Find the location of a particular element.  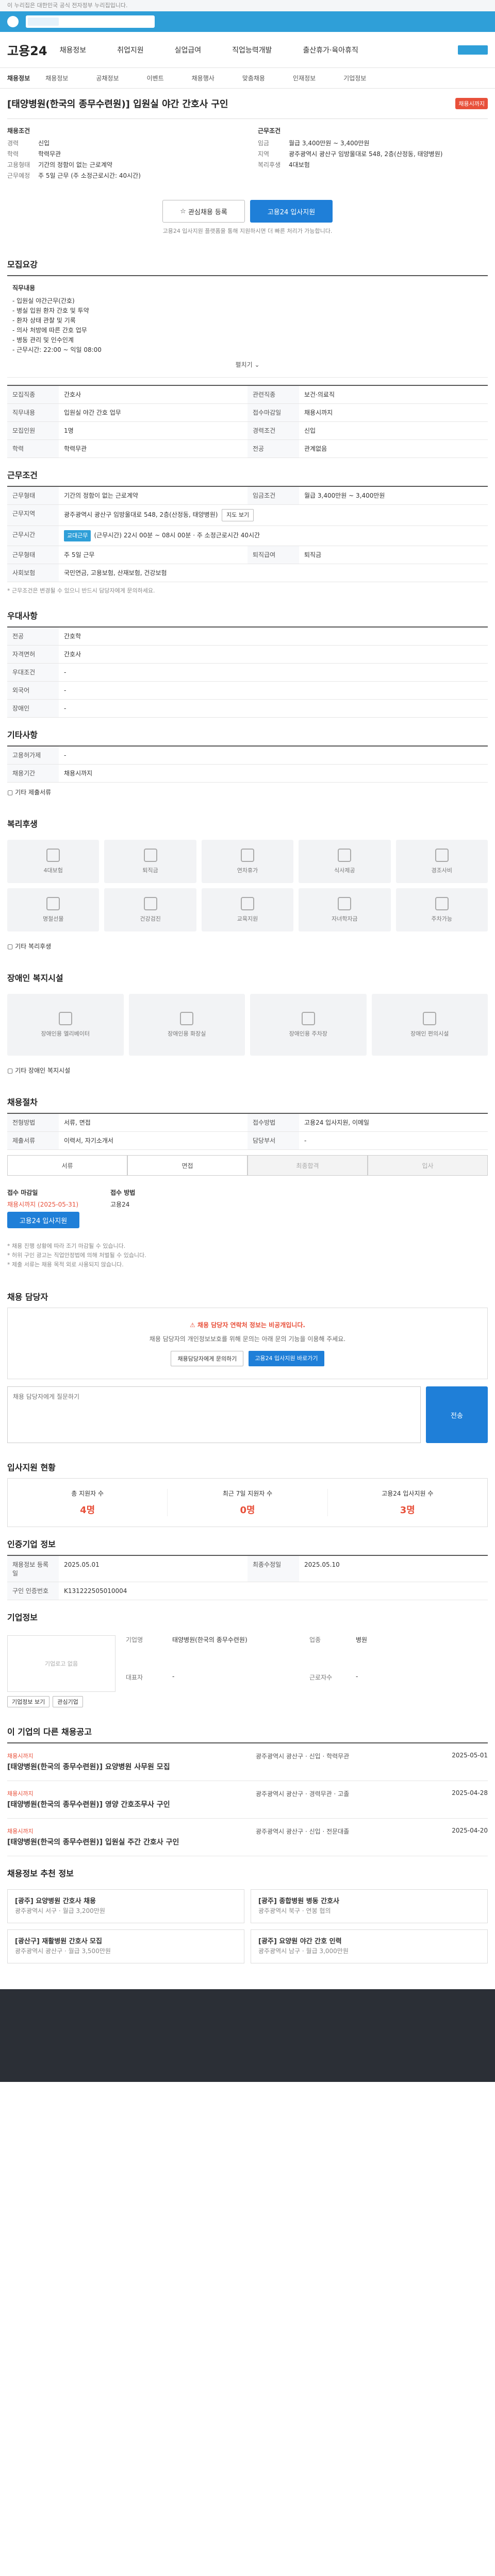

welfare-card: 퇴직금 is located at coordinates (150, 861).